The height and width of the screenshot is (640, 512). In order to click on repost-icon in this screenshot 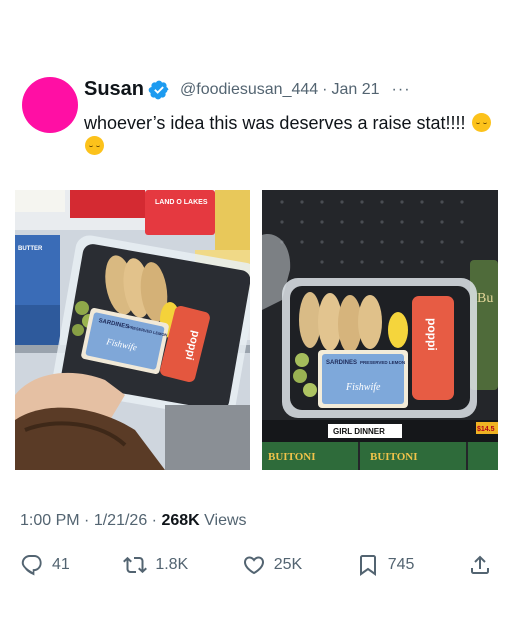, I will do `click(135, 565)`.